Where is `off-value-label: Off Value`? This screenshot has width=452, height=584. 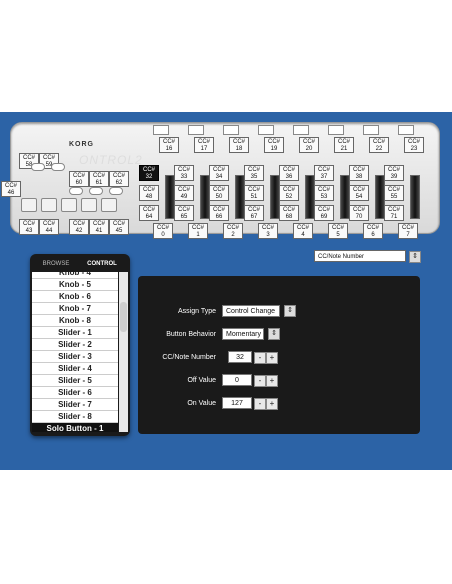
off-value-label: Off Value is located at coordinates (201, 380).